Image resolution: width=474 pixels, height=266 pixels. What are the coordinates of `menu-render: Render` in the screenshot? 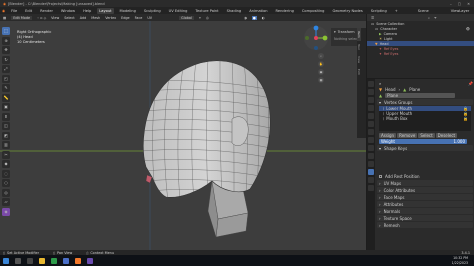 It's located at (46, 11).